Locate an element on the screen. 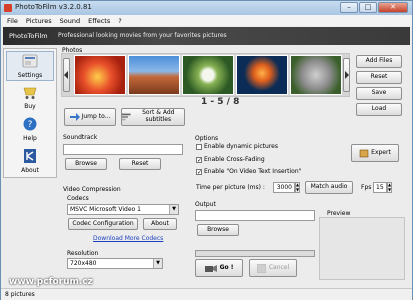 The width and height of the screenshot is (413, 300). fps-input: 15 is located at coordinates (380, 187).